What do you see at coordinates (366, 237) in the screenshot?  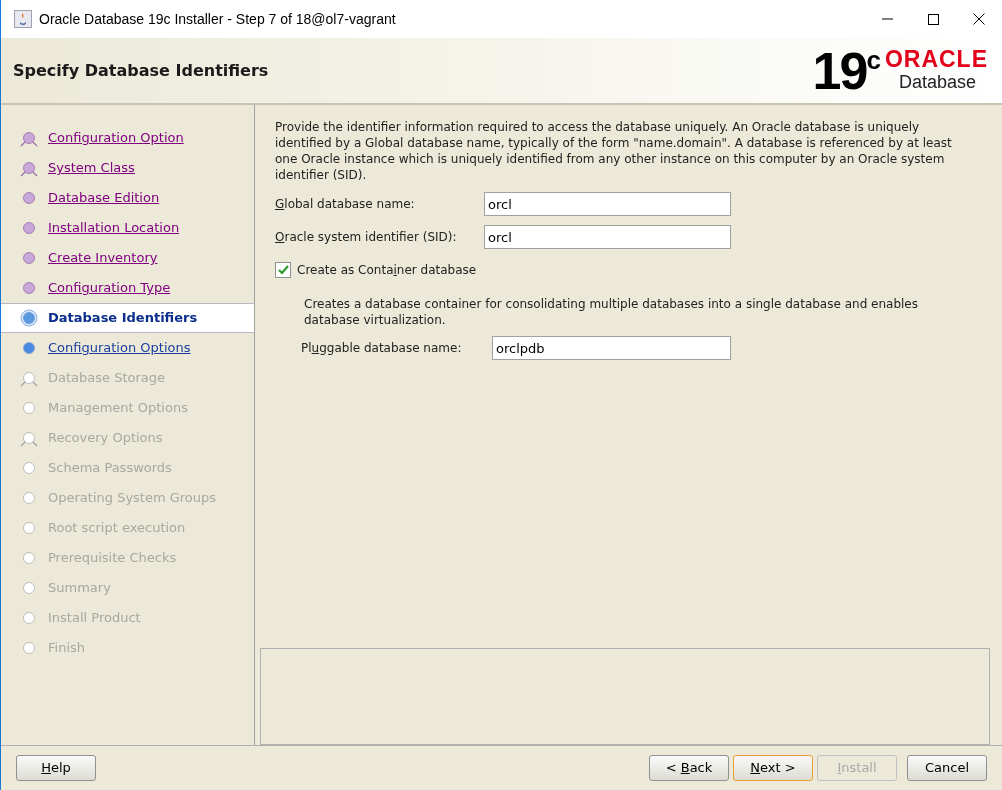 I see `field-label: Oracle system identifier (SID):` at bounding box center [366, 237].